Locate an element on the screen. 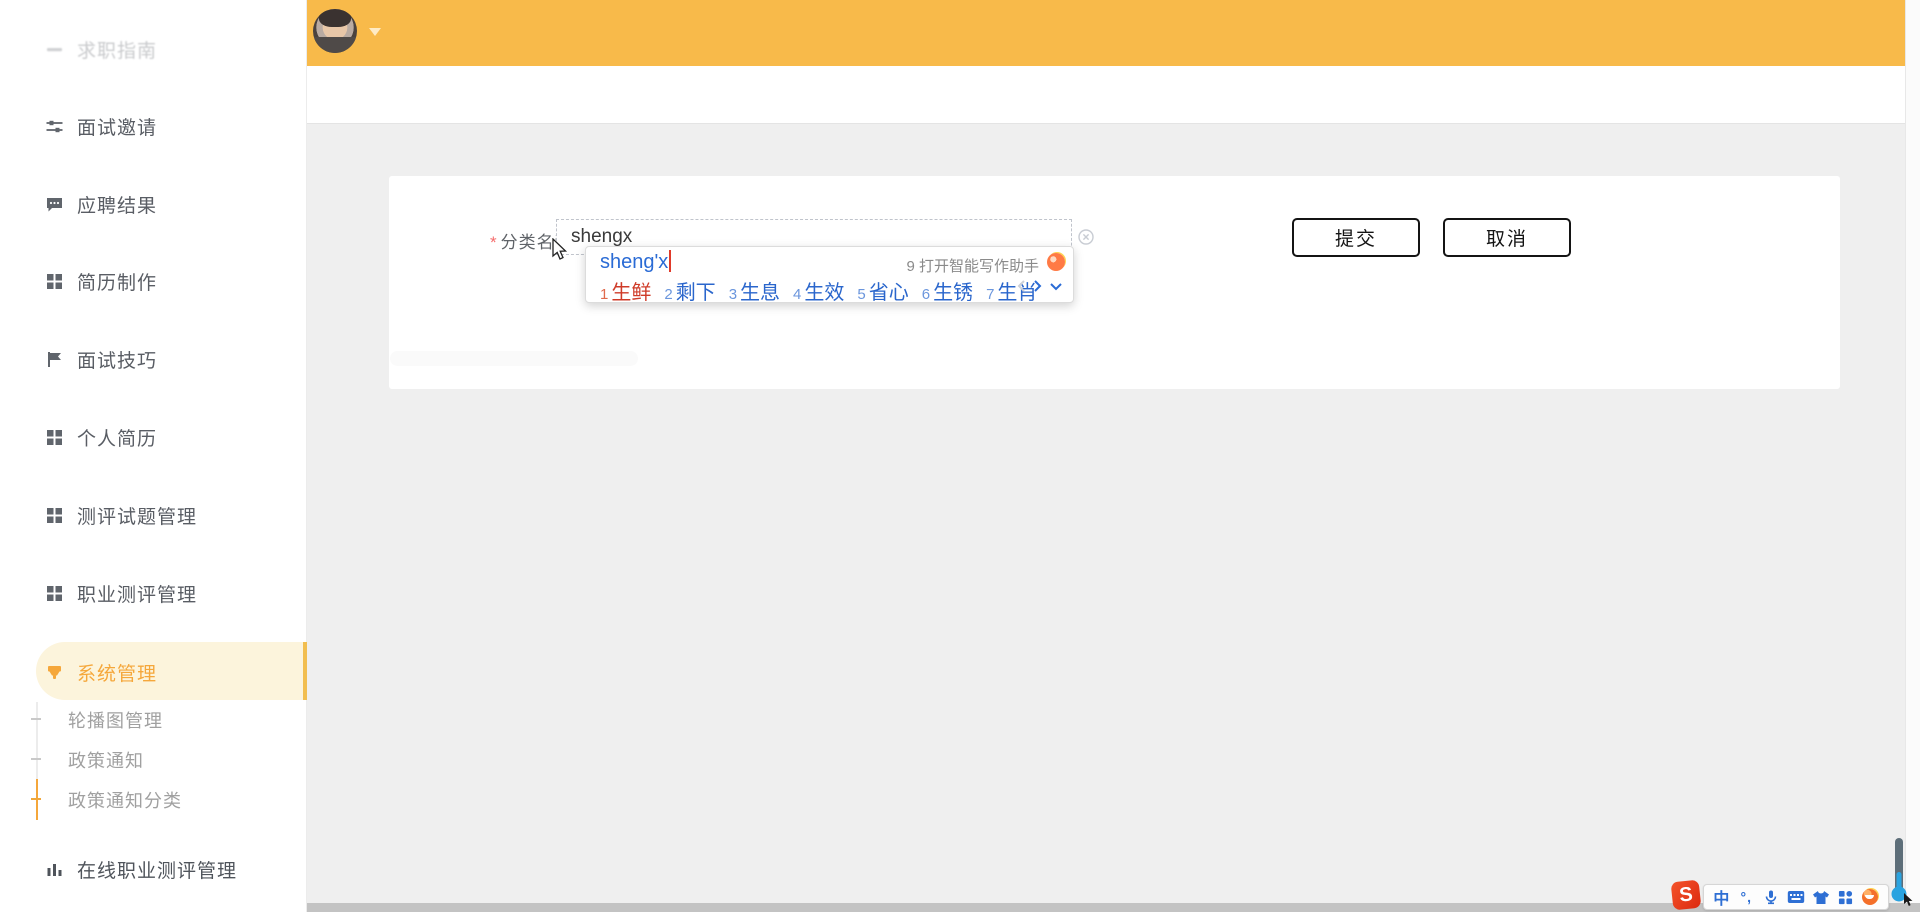 The image size is (1920, 912). bar-chart-icon is located at coordinates (54, 869).